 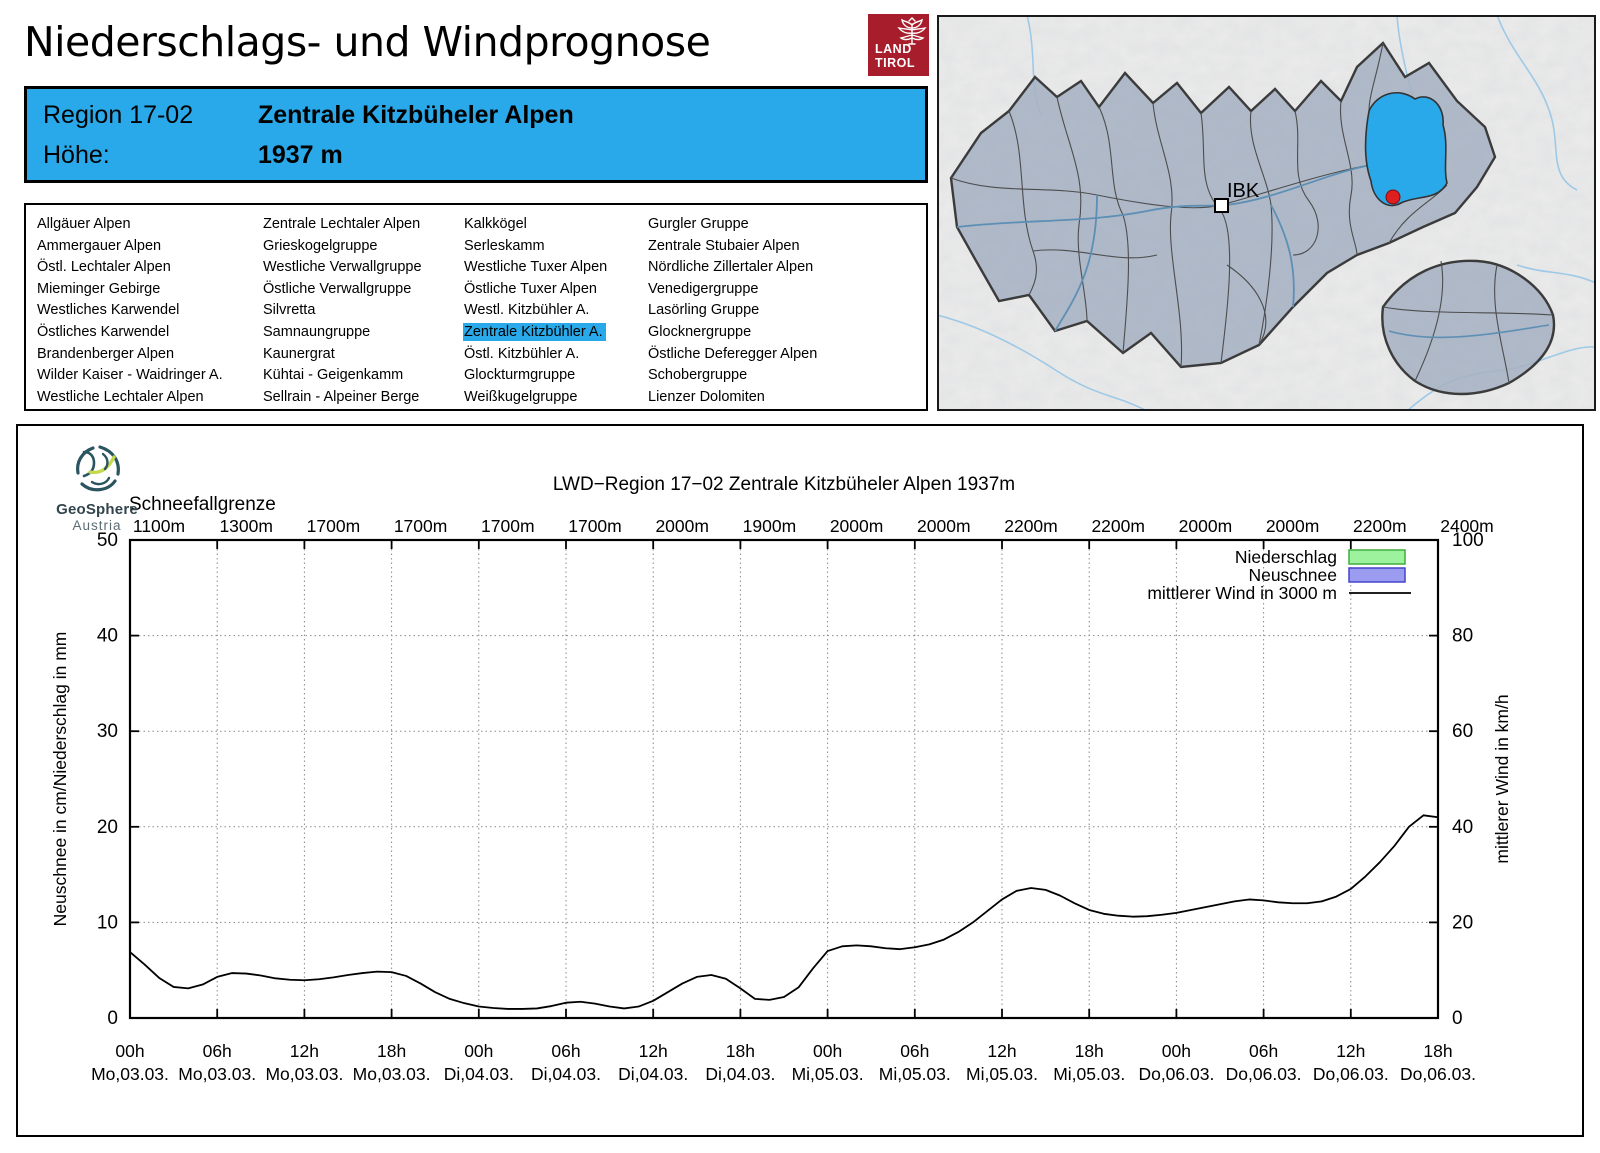 What do you see at coordinates (343, 376) in the screenshot?
I see `region-list-item: Kühtai - Geigenkamm` at bounding box center [343, 376].